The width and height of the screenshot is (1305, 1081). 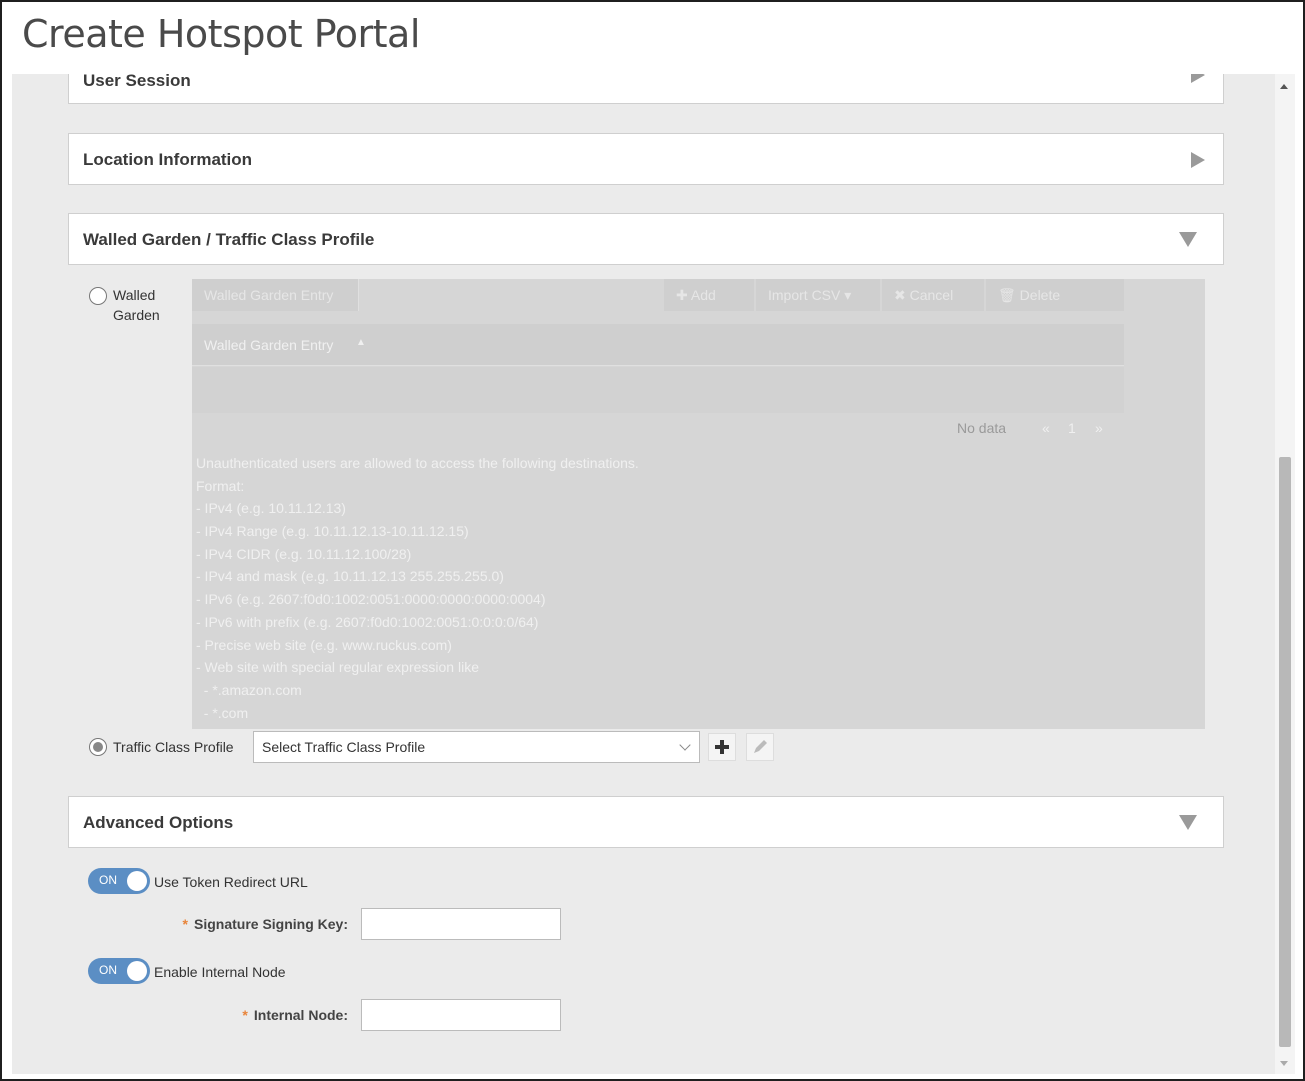 I want to click on delete-button: 🗑 Delete, so click(x=1055, y=295).